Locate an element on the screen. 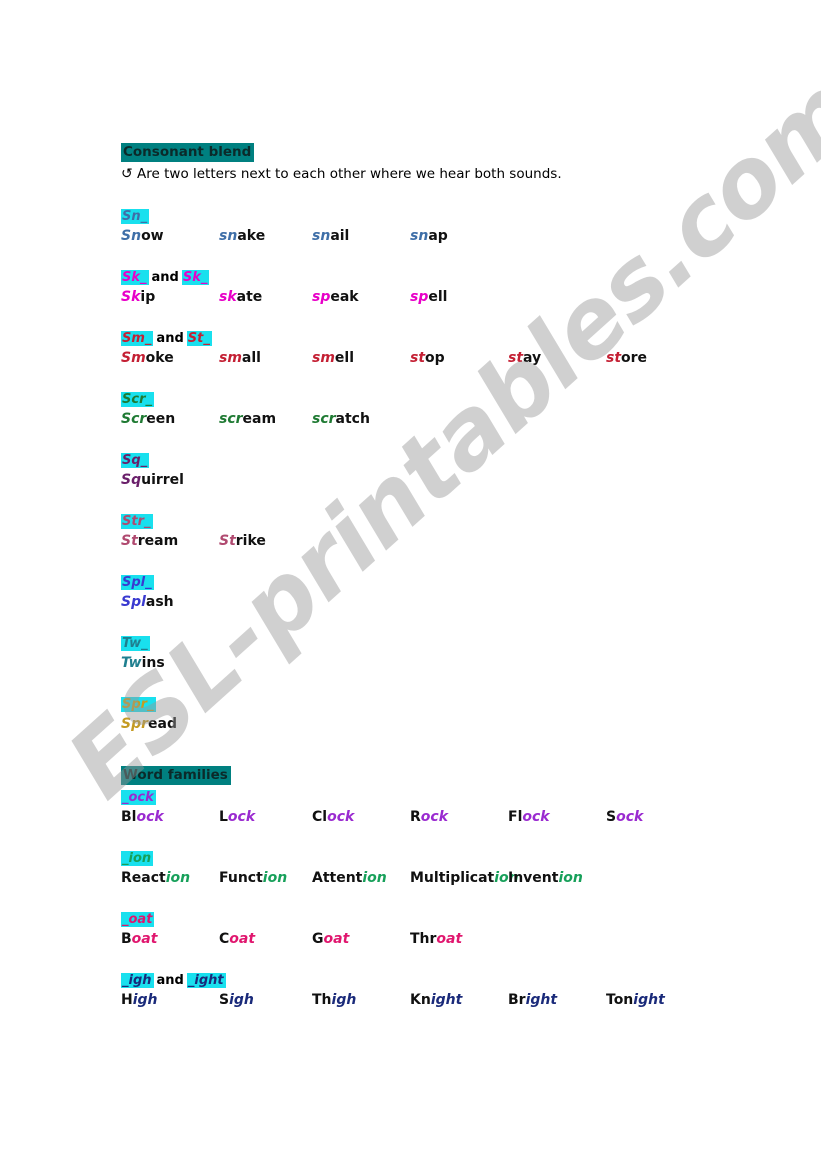 The height and width of the screenshot is (1169, 821). word-suffix: oke is located at coordinates (159, 358).